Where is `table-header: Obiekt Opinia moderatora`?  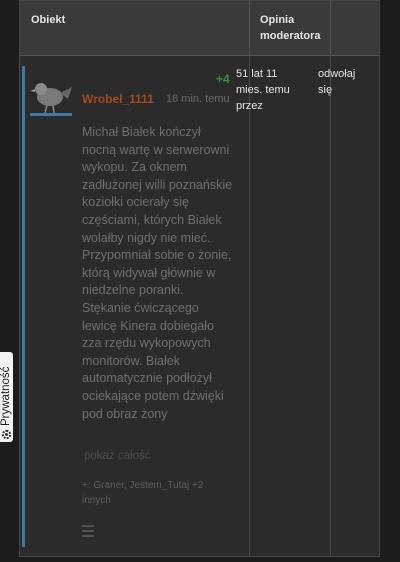
table-header: Obiekt Opinia moderatora is located at coordinates (199, 28).